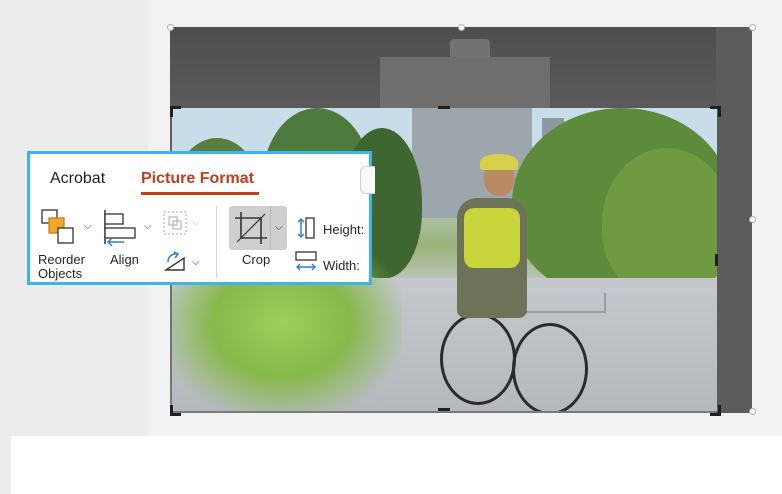 The height and width of the screenshot is (494, 782). I want to click on bottom-margin, so click(391, 465).